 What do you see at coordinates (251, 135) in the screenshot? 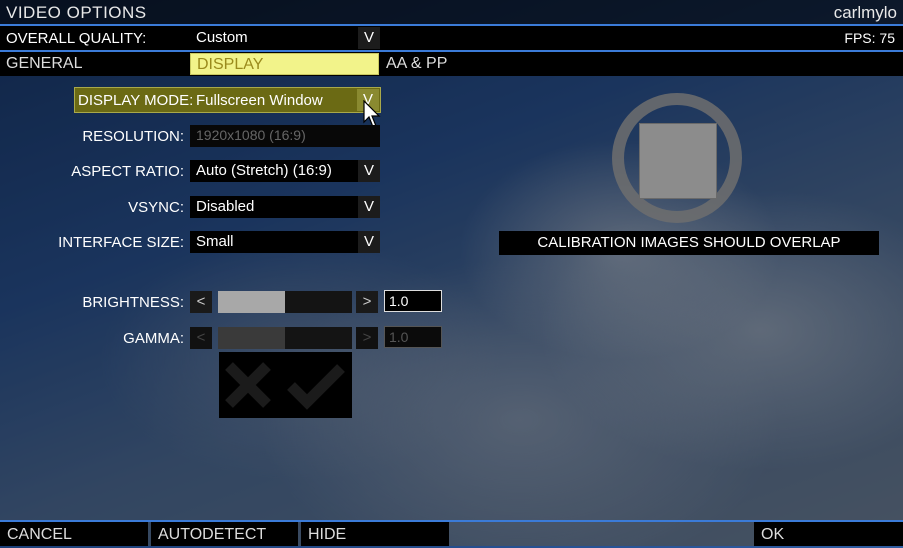
I see `resolution-value: 1920x1080 (16:9)` at bounding box center [251, 135].